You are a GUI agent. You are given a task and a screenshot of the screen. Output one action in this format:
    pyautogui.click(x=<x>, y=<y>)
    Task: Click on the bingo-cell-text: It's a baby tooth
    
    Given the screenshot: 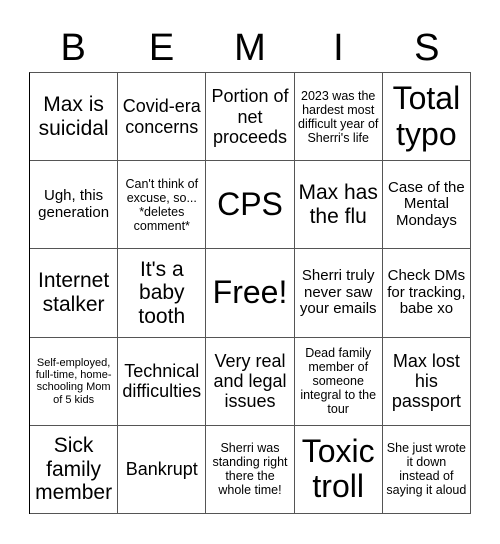 What is the action you would take?
    pyautogui.click(x=162, y=292)
    